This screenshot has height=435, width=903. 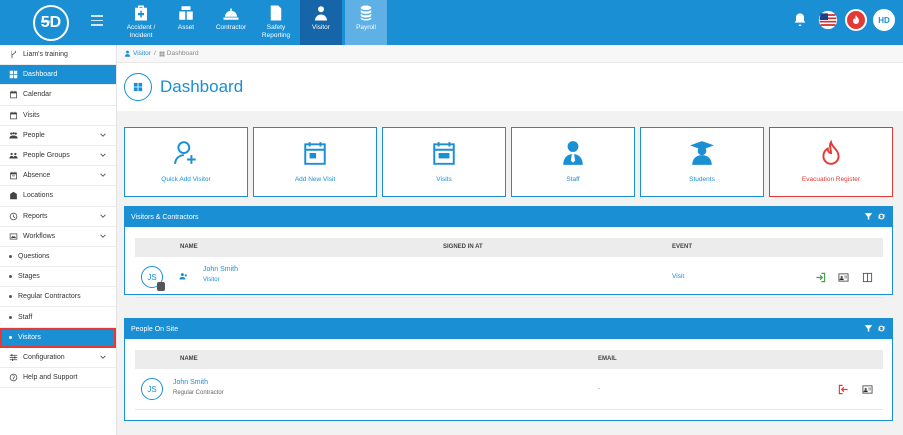 What do you see at coordinates (141, 22) in the screenshot?
I see `module-accident-incident: Accident / Incident` at bounding box center [141, 22].